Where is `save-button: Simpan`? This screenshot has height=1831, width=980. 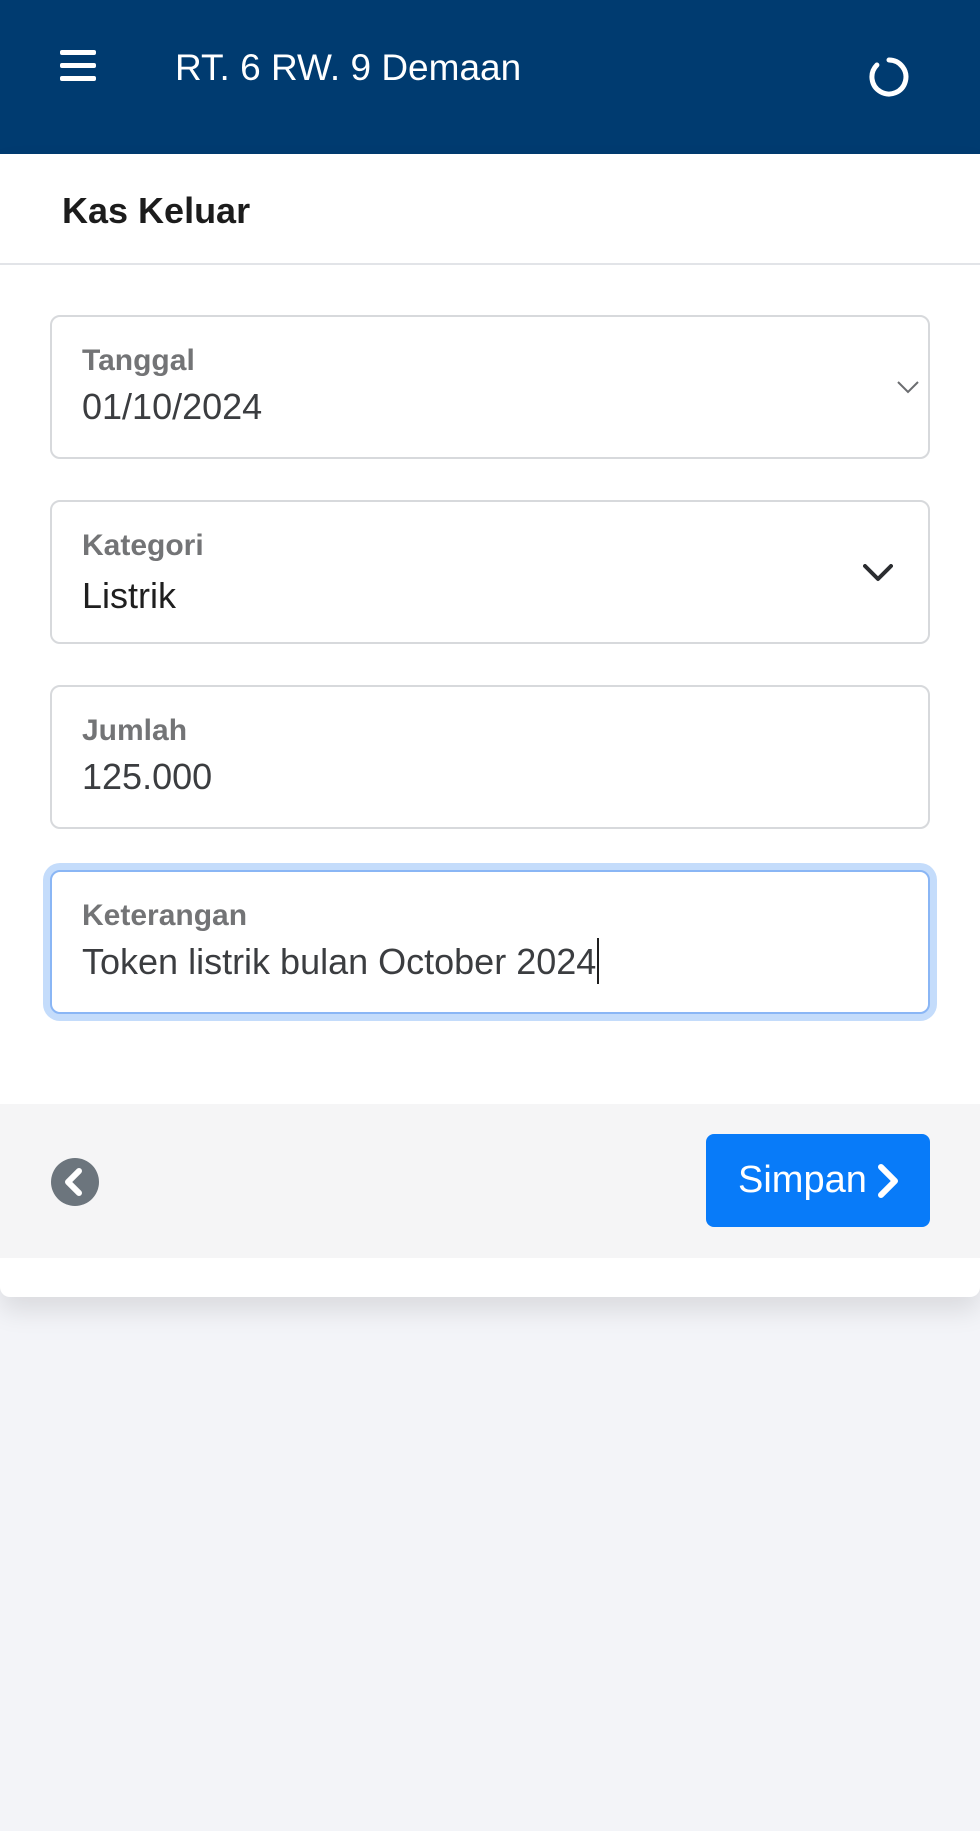 save-button: Simpan is located at coordinates (818, 1180).